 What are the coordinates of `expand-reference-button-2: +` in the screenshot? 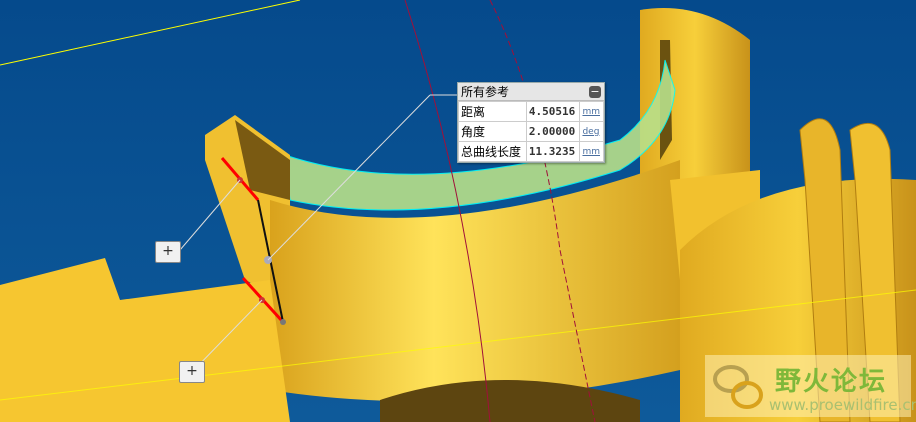 It's located at (192, 372).